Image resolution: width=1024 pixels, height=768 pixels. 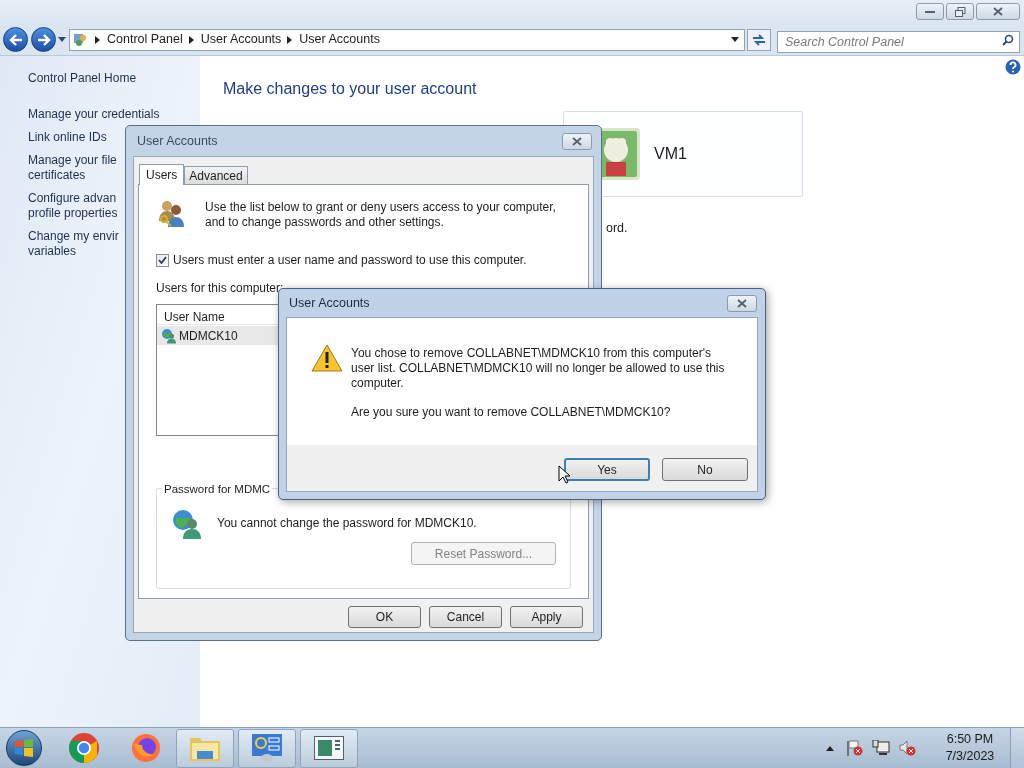 I want to click on confirm-button: Yes, so click(x=607, y=469).